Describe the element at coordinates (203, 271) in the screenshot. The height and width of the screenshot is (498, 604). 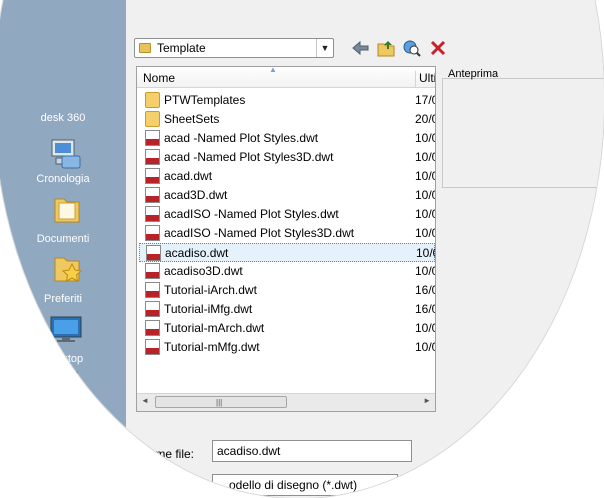
I see `file-name: acadiso3D.dwt` at that location.